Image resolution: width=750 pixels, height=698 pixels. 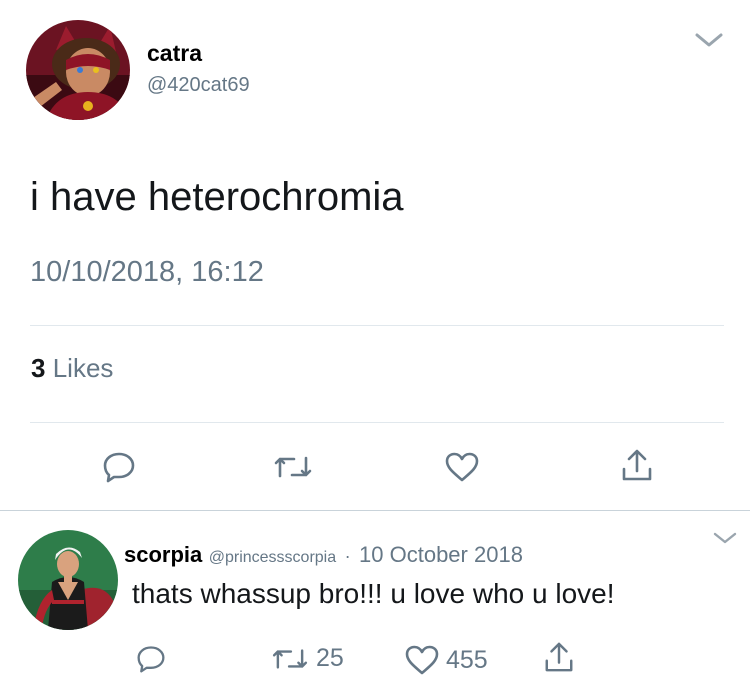 I want to click on likes-stat: 3 Likes, so click(x=72, y=368).